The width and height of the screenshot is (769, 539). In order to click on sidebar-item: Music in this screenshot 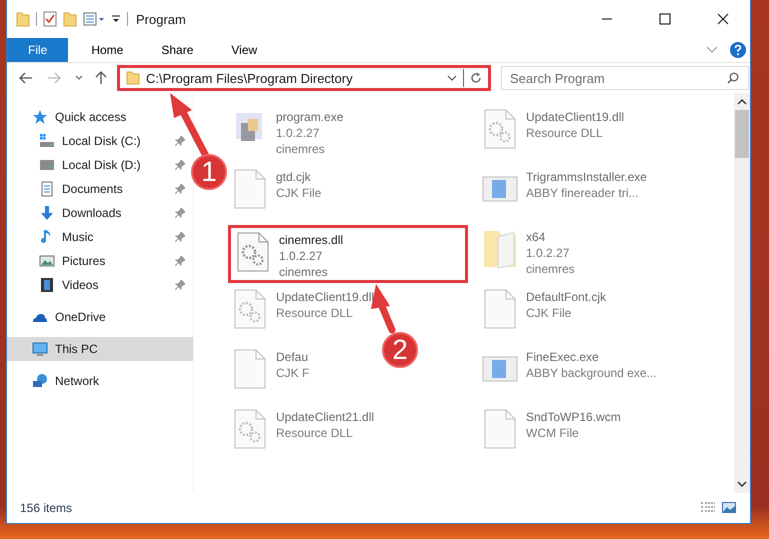, I will do `click(100, 237)`.